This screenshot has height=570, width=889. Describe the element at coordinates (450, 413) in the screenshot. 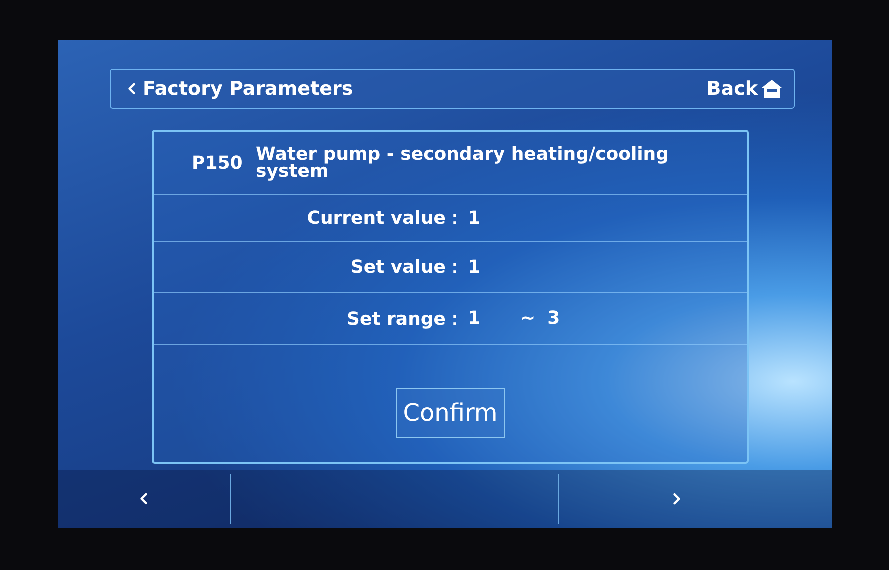

I see `confirm-button: Confirm` at that location.